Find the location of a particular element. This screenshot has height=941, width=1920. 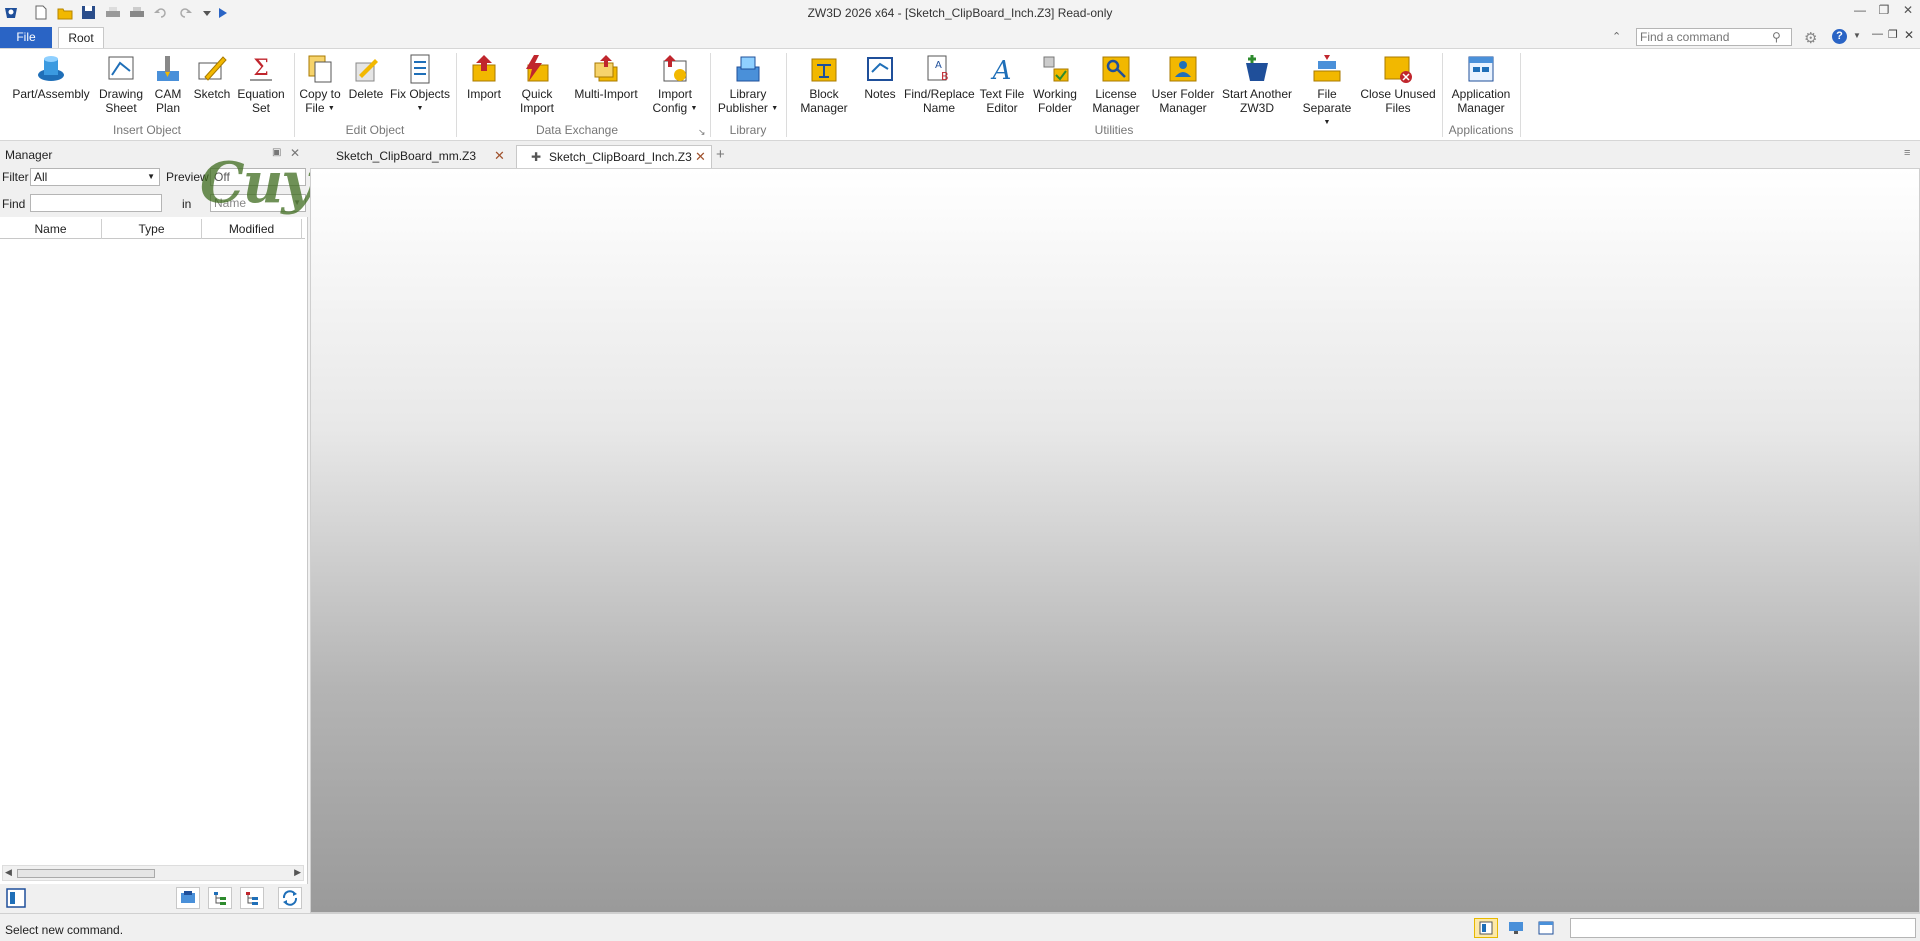

applications-group-label: Applications is located at coordinates (1481, 130).